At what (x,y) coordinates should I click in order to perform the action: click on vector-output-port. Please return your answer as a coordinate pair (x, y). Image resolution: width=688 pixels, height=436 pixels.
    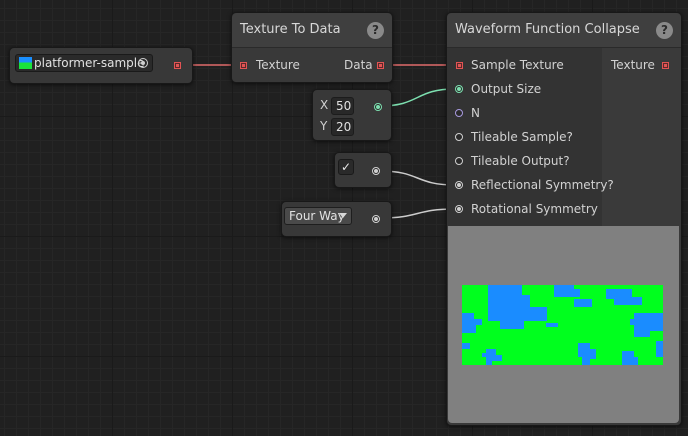
    Looking at the image, I should click on (378, 107).